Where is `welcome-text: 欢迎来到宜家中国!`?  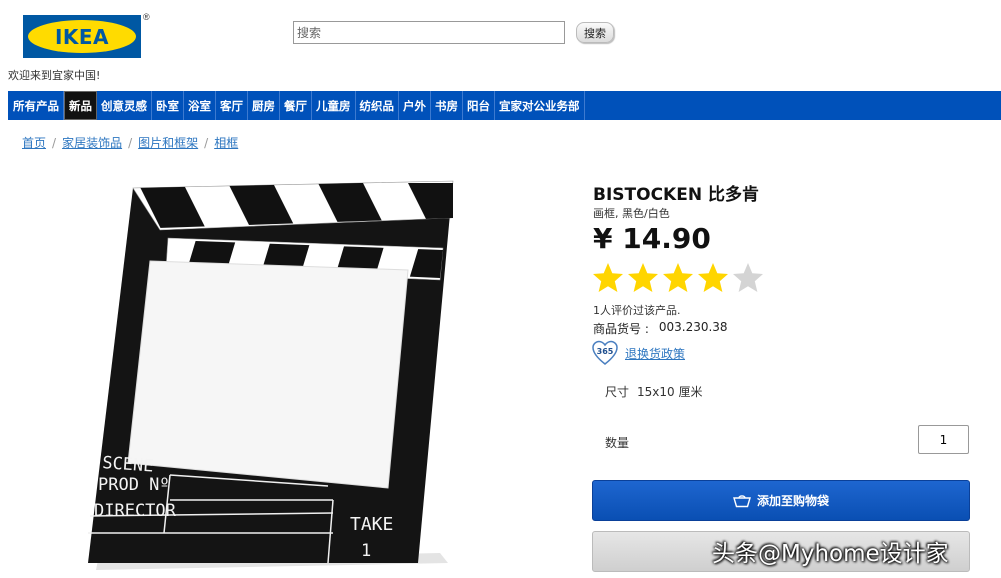 welcome-text: 欢迎来到宜家中国! is located at coordinates (54, 75).